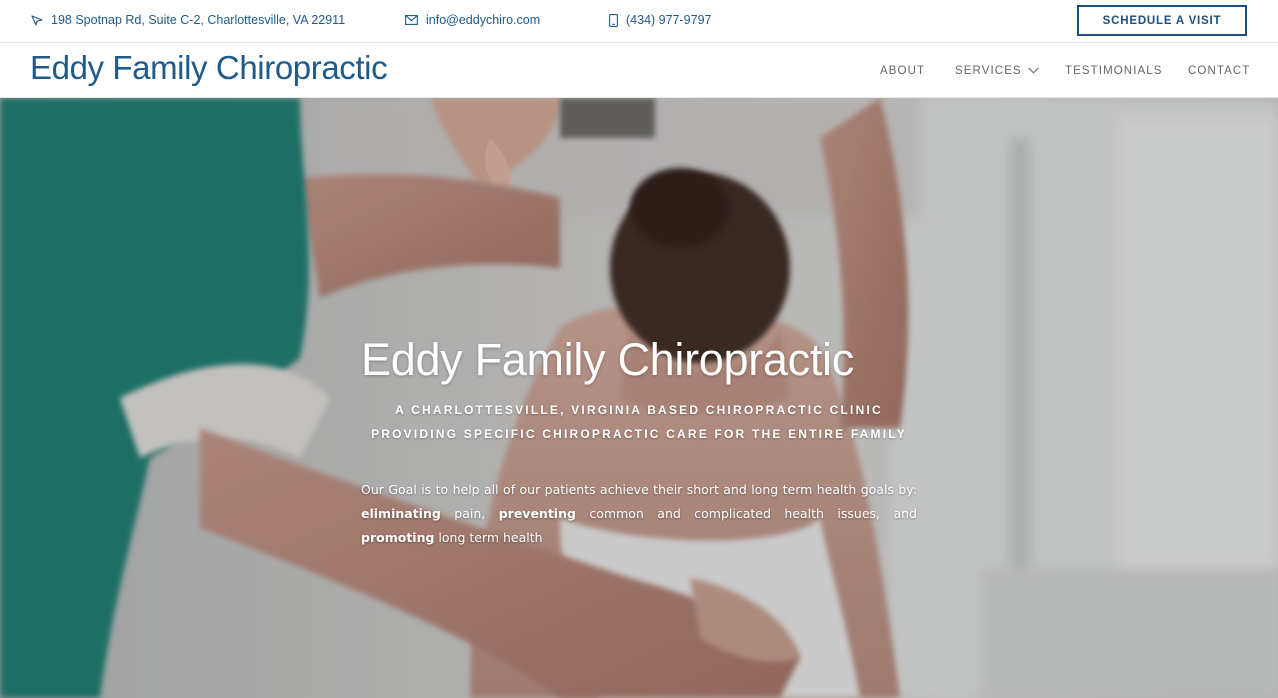 Image resolution: width=1278 pixels, height=698 pixels. I want to click on phone-link: (434) 977-9797, so click(660, 20).